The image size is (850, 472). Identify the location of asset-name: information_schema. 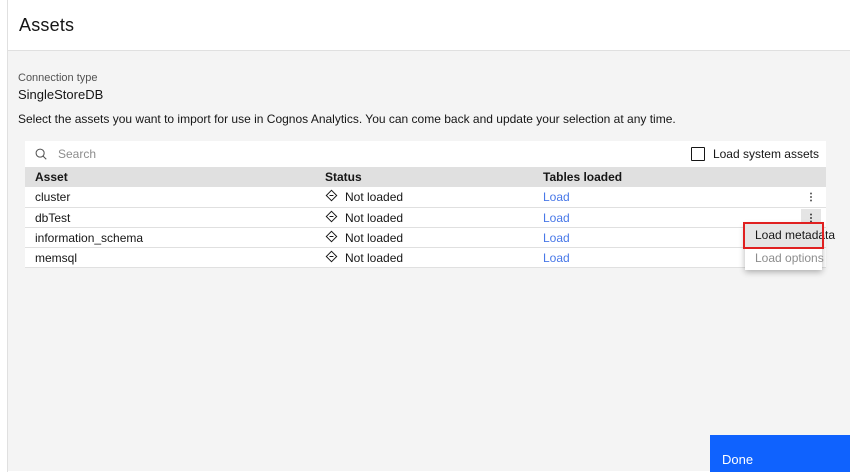
(89, 237).